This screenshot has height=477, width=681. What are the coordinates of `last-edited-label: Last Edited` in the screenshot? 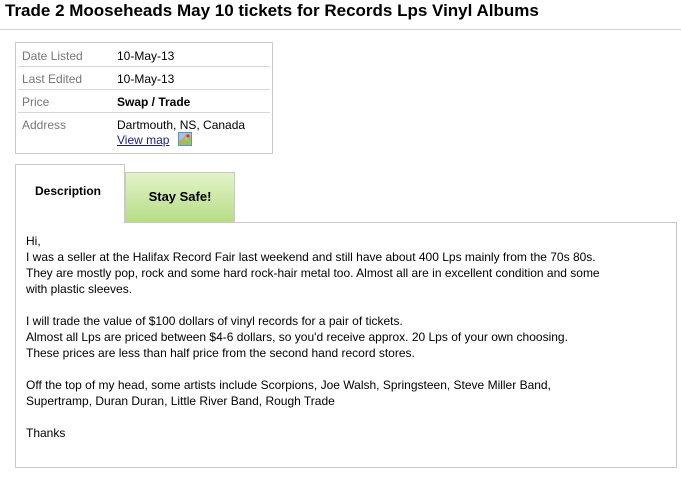 It's located at (52, 79).